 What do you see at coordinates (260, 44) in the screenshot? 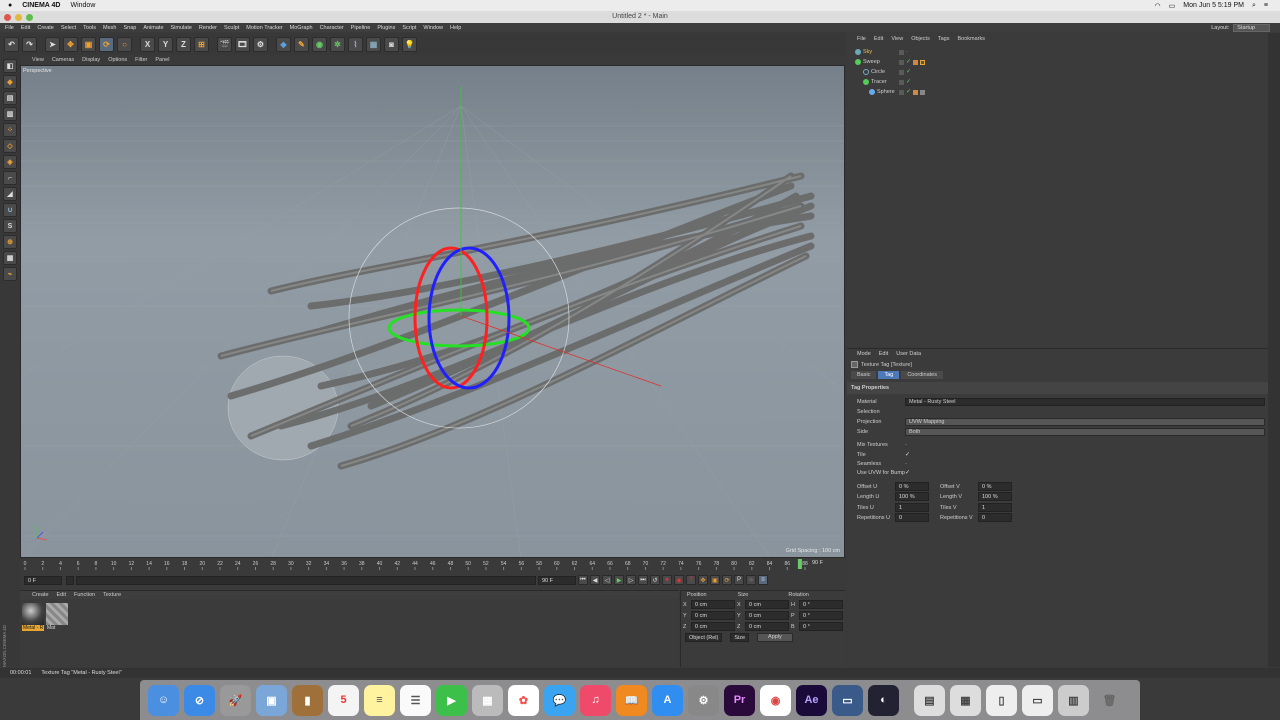
I see `render-settings-icon: ⚙` at bounding box center [260, 44].